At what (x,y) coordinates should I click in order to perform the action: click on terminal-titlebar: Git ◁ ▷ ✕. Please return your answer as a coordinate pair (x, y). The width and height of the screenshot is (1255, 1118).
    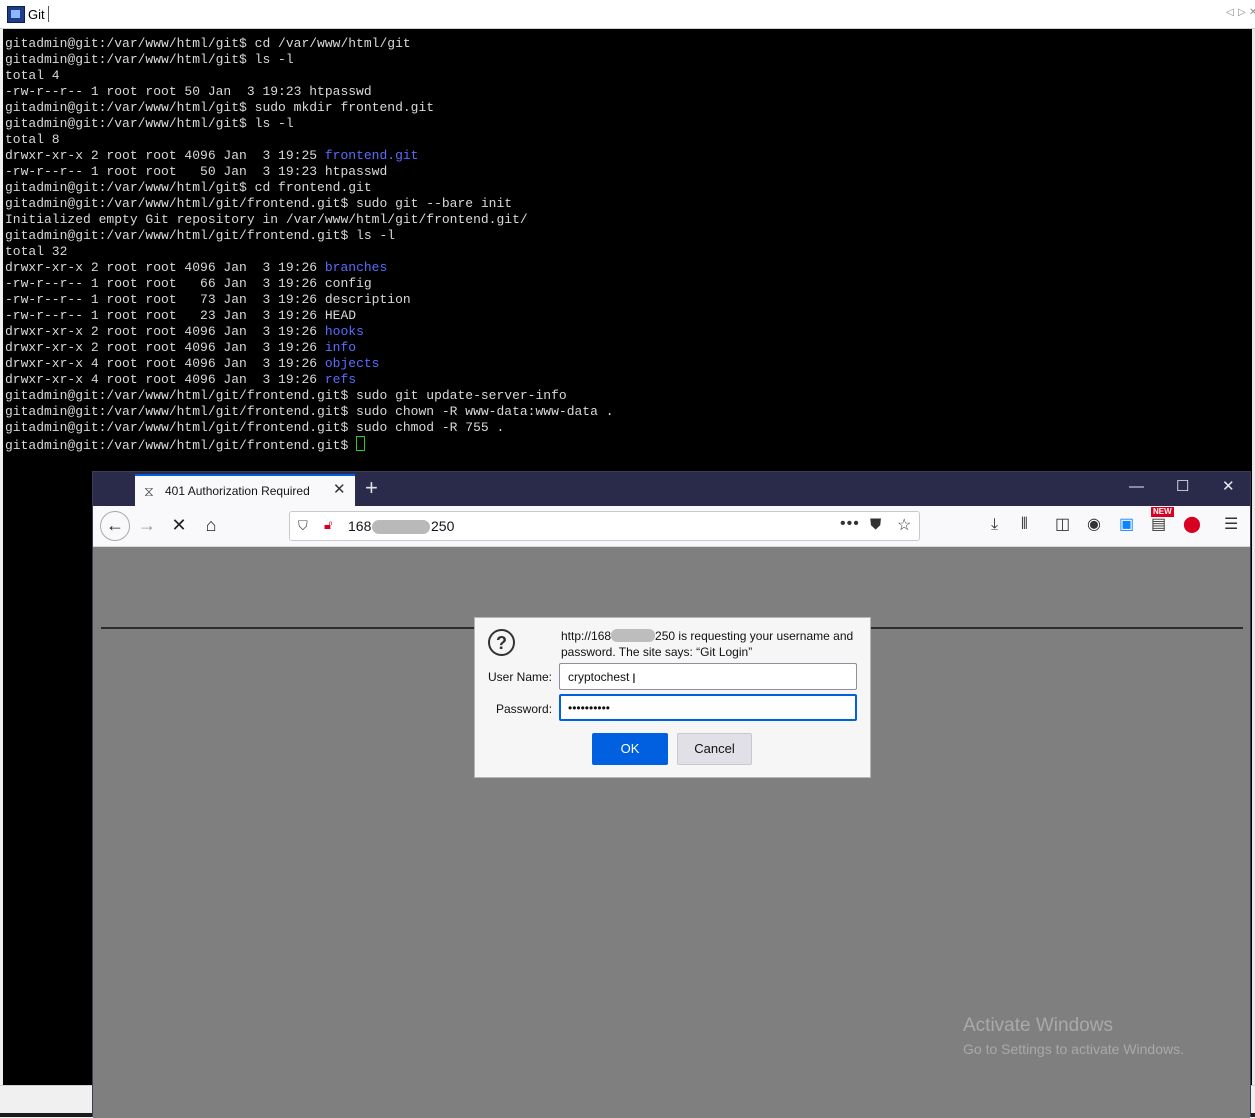
    Looking at the image, I should click on (627, 14).